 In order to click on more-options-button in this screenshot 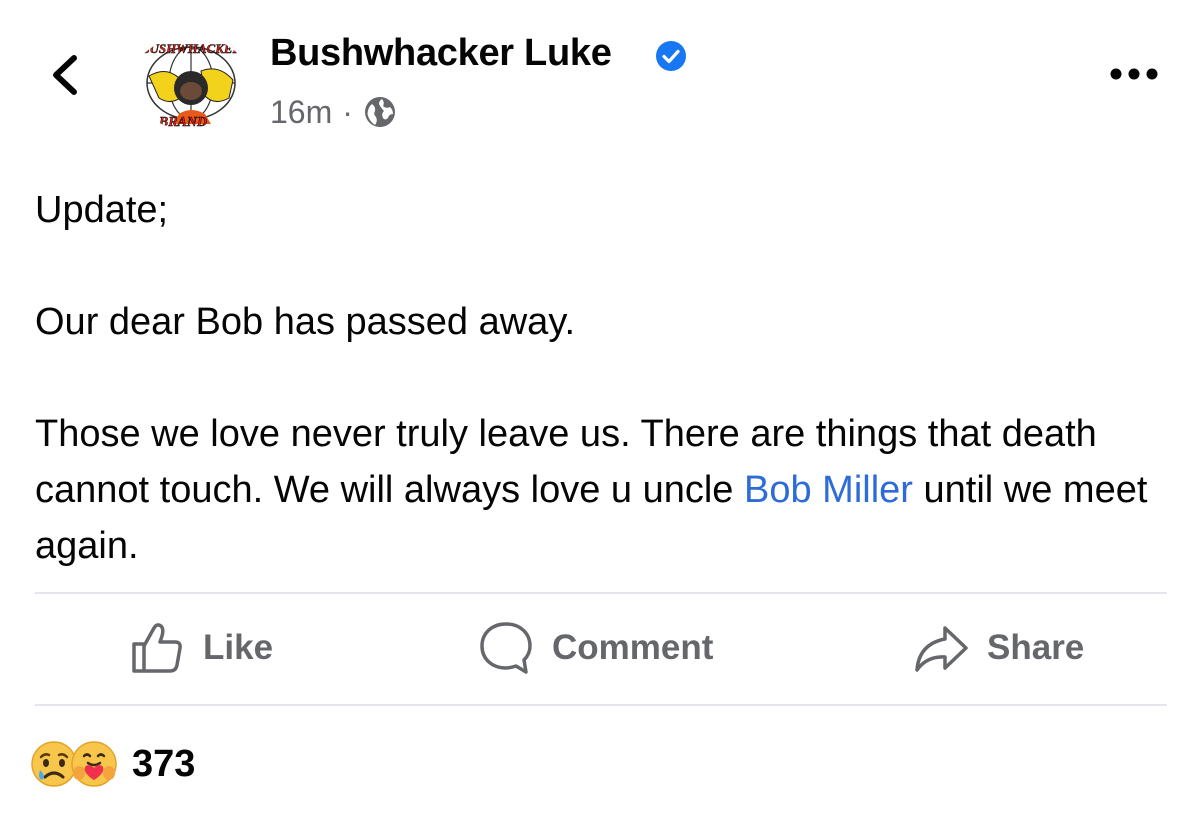, I will do `click(1134, 74)`.